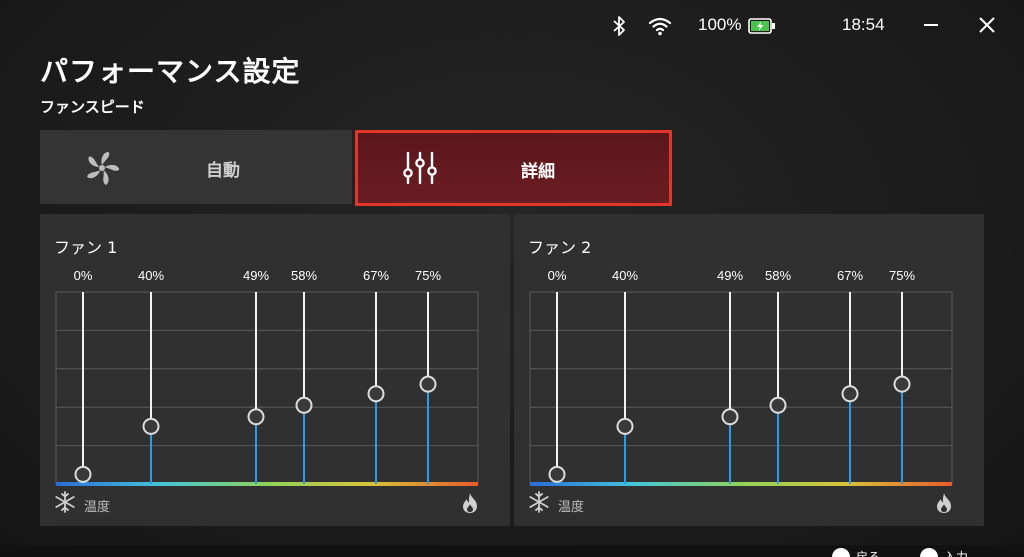 Image resolution: width=1024 pixels, height=557 pixels. I want to click on bluetooth-icon, so click(619, 28).